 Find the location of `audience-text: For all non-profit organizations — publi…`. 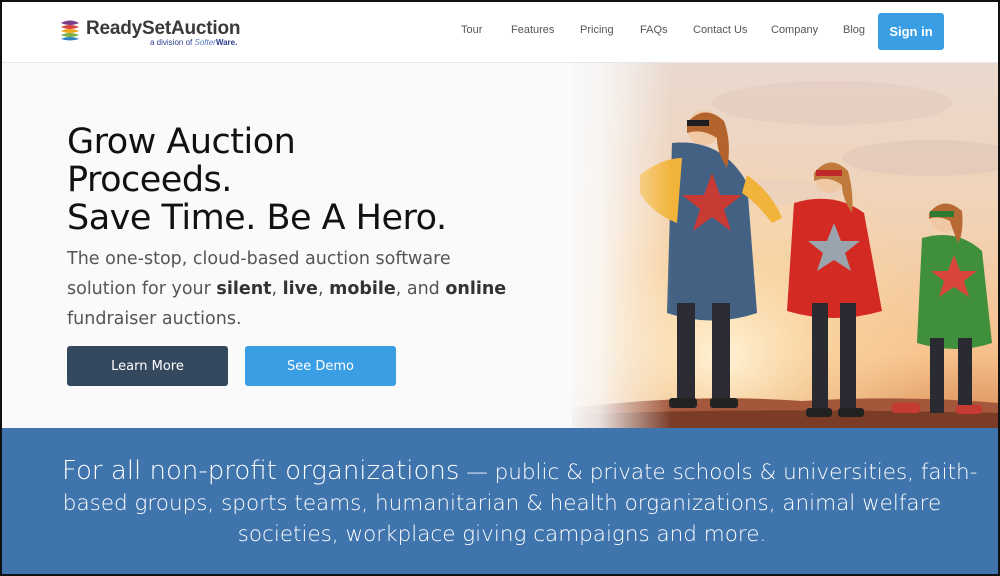

audience-text: For all non-profit organizations — publi… is located at coordinates (520, 501).